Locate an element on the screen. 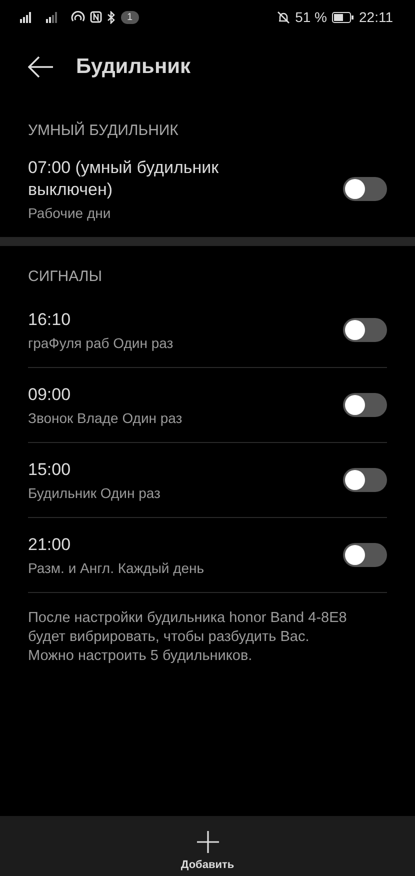  alarm-time: 07:00 (умный будильник выключен) is located at coordinates (124, 179).